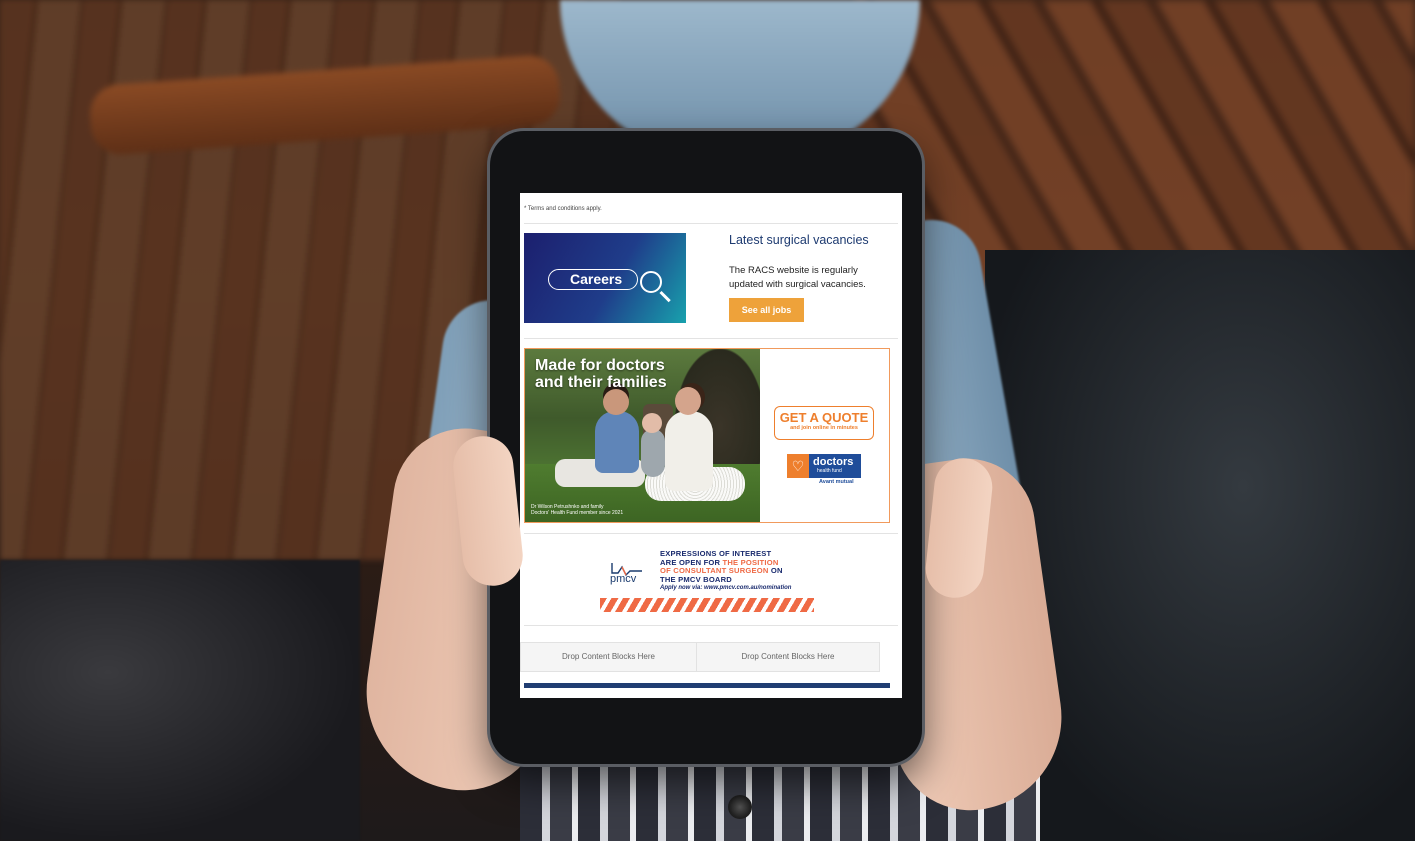  What do you see at coordinates (617, 442) in the screenshot?
I see `man` at bounding box center [617, 442].